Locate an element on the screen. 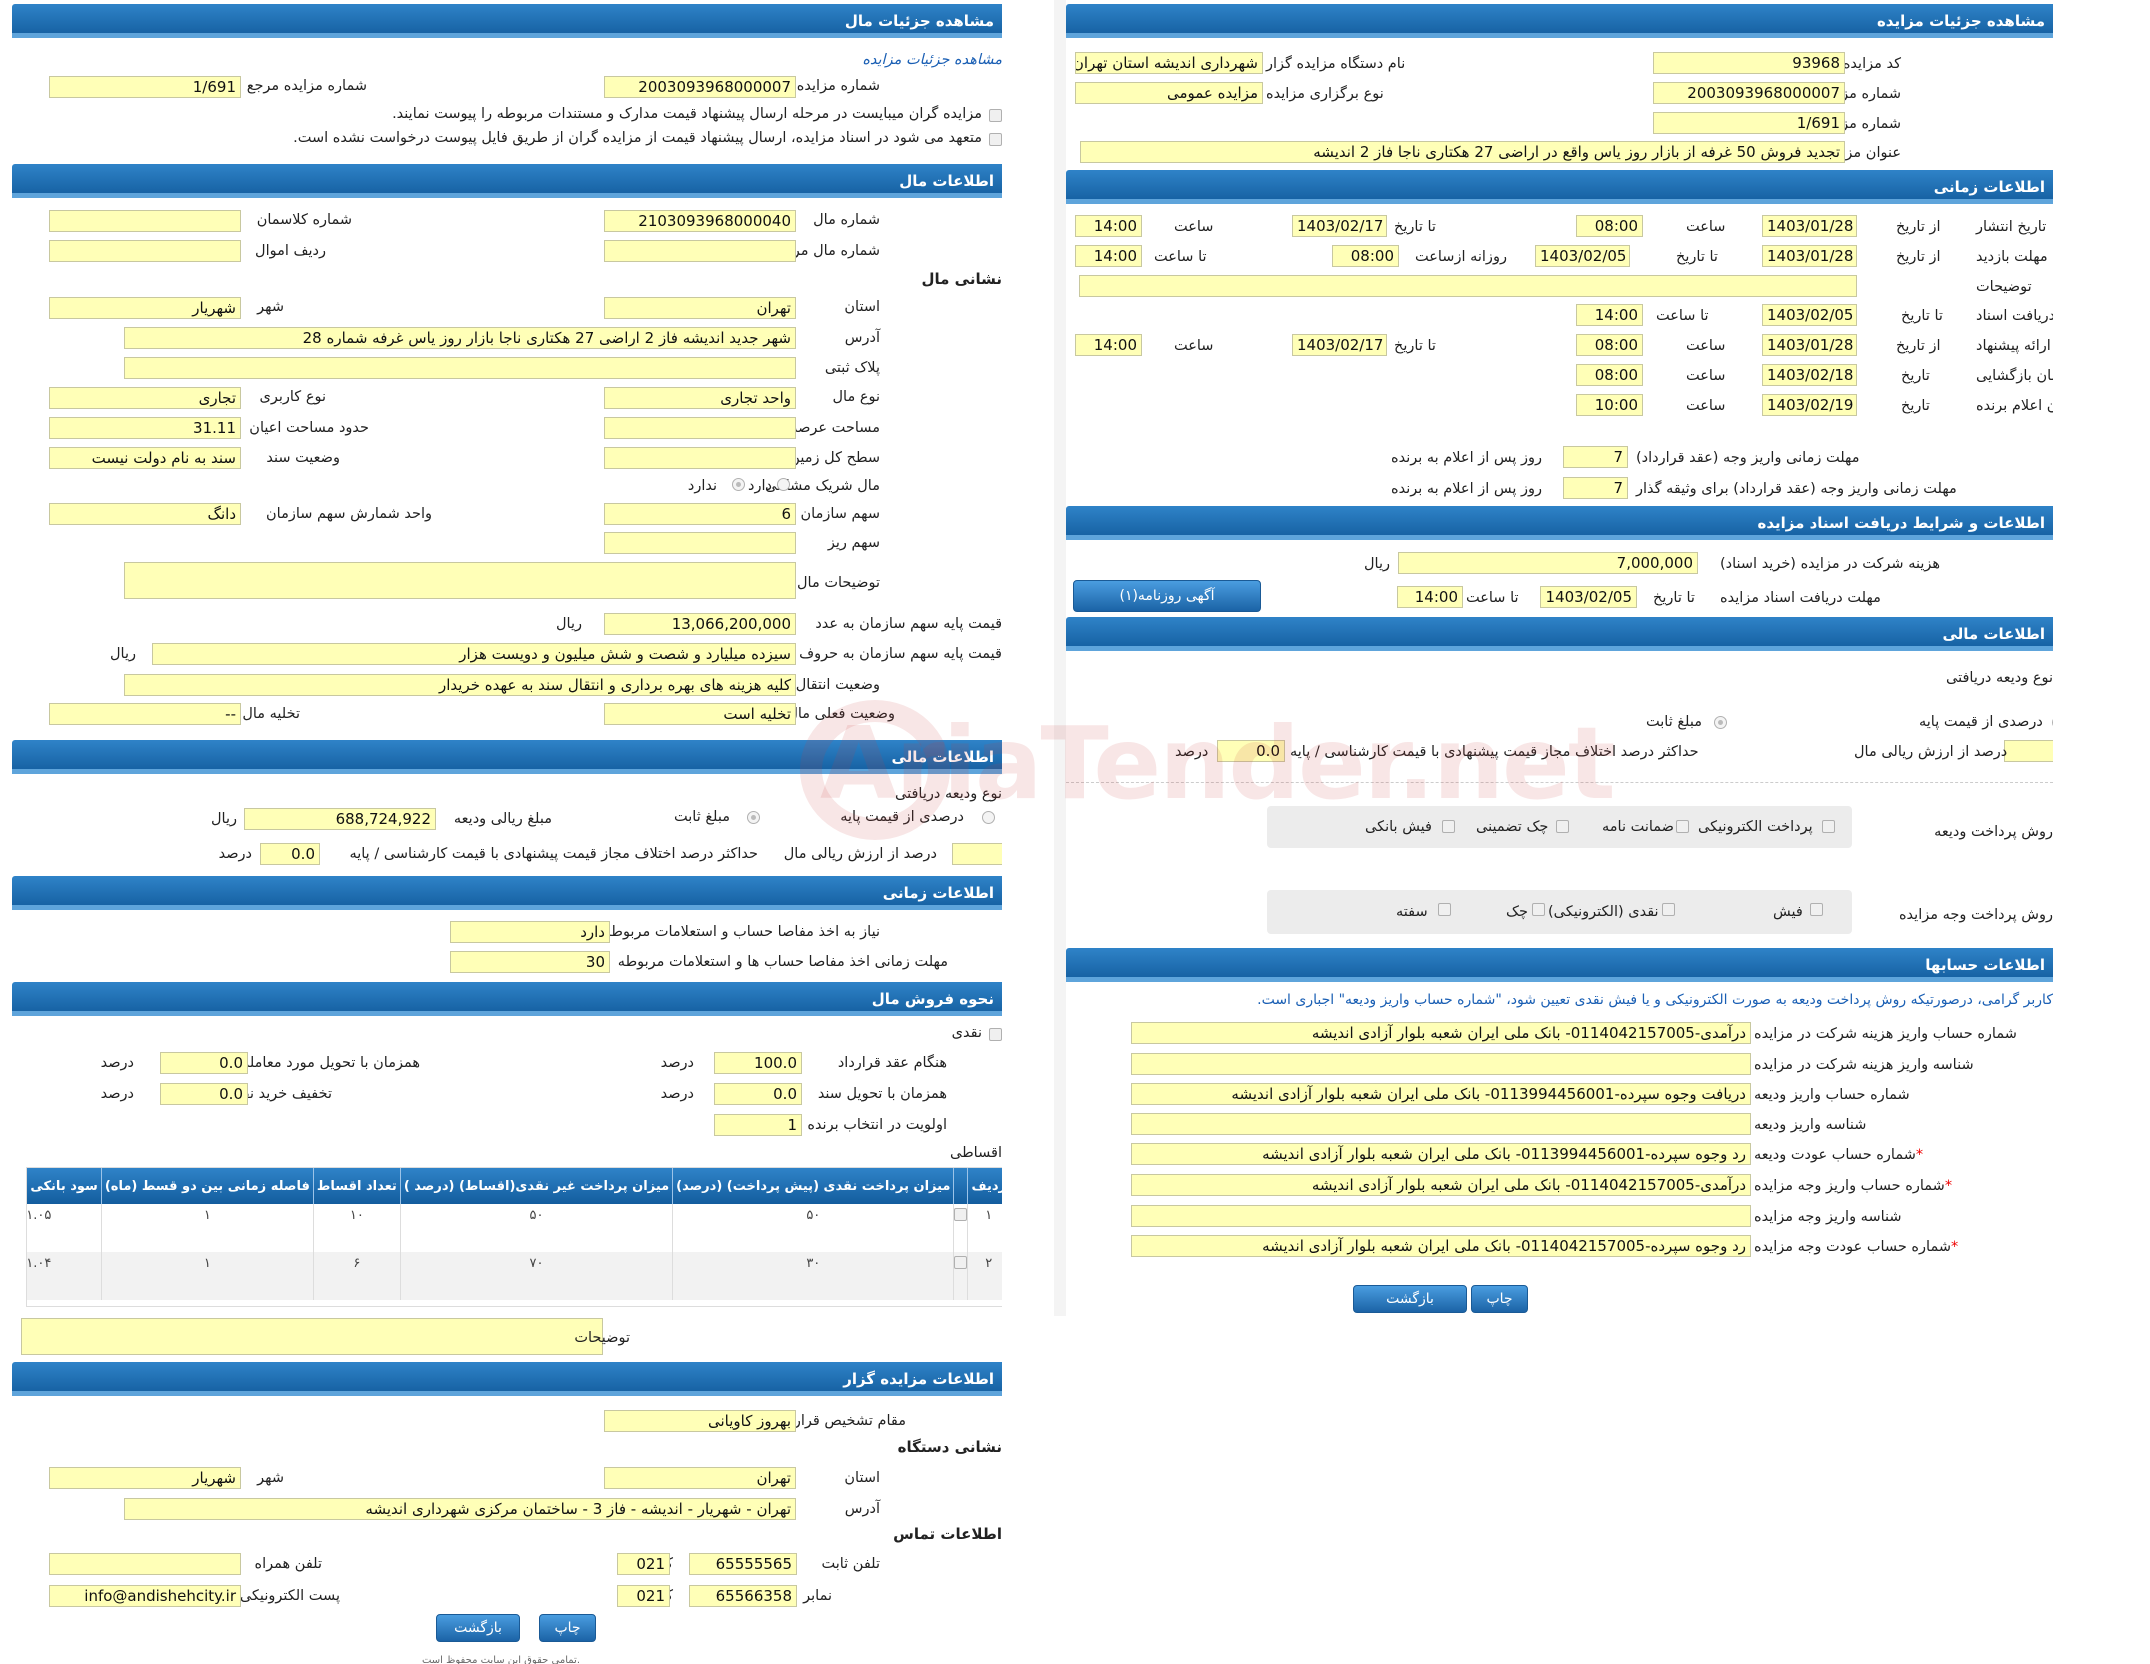 This screenshot has width=2150, height=1664. offer-from-label: از تاریخ is located at coordinates (1918, 346).